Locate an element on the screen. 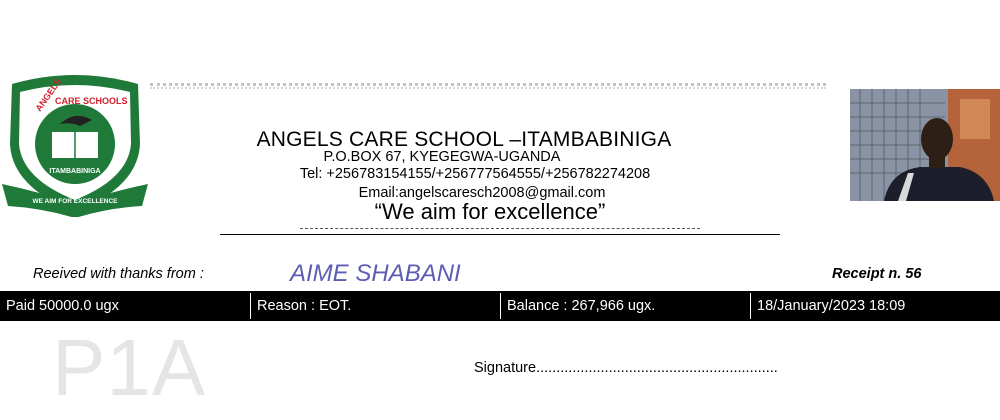 Image resolution: width=1000 pixels, height=420 pixels. school-pobox: P.O.BOX 67, KYEGEGWA-UGANDA is located at coordinates (442, 157).